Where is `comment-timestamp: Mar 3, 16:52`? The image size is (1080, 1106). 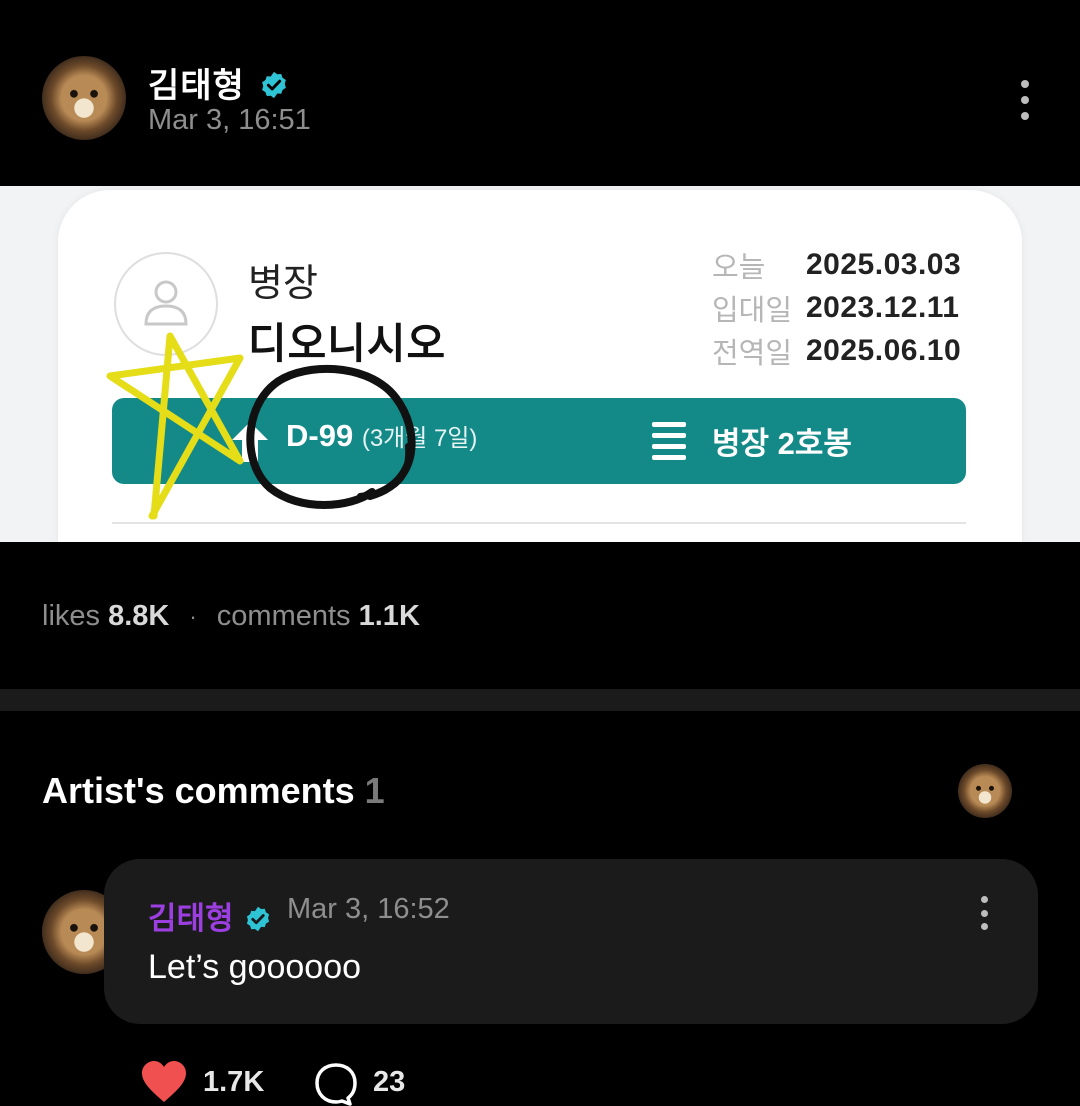 comment-timestamp: Mar 3, 16:52 is located at coordinates (368, 909).